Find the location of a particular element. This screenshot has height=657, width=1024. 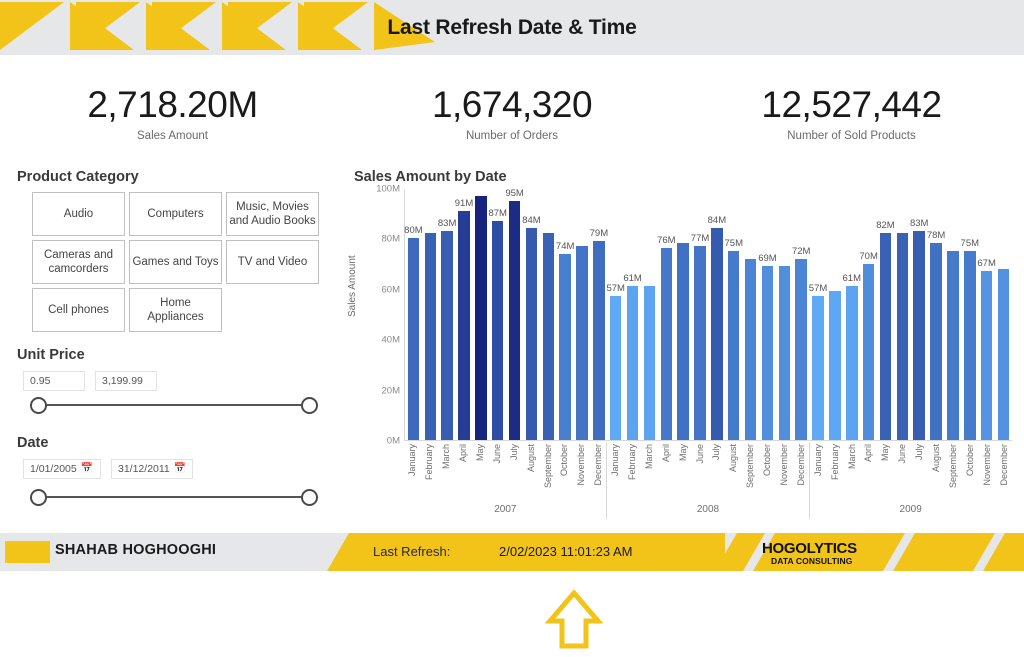

chart-bar: 77M is located at coordinates (700, 336).